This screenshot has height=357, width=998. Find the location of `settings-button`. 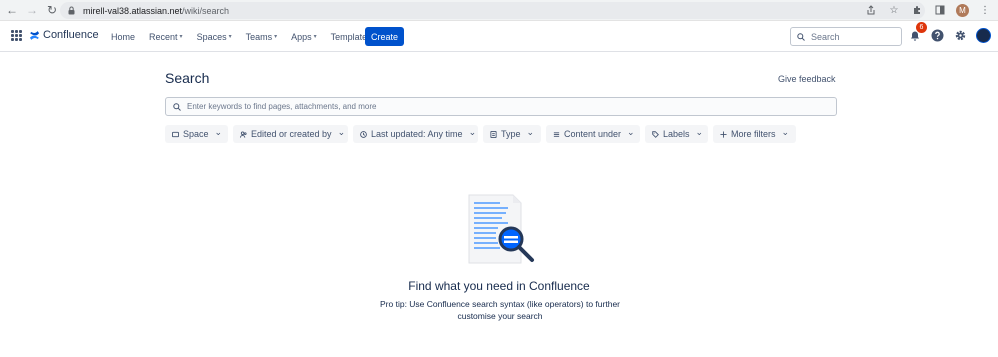

settings-button is located at coordinates (960, 35).